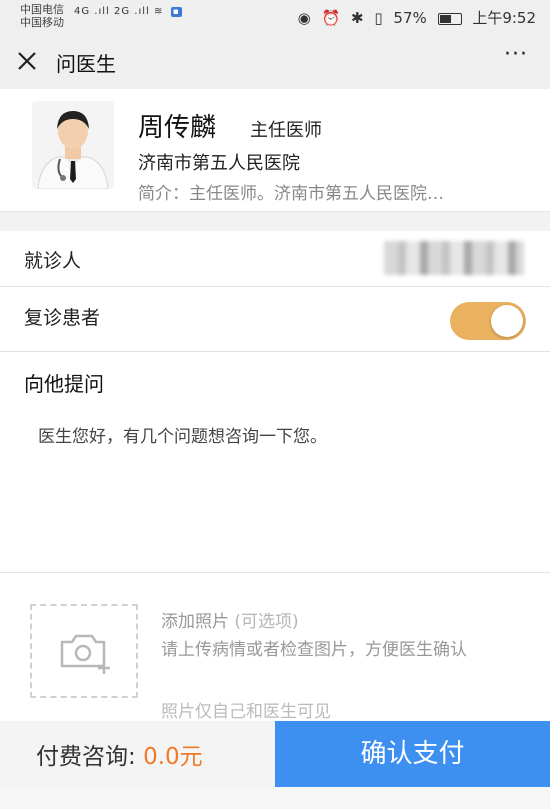 Image resolution: width=550 pixels, height=809 pixels. What do you see at coordinates (62, 318) in the screenshot?
I see `followup-label: 复诊患者` at bounding box center [62, 318].